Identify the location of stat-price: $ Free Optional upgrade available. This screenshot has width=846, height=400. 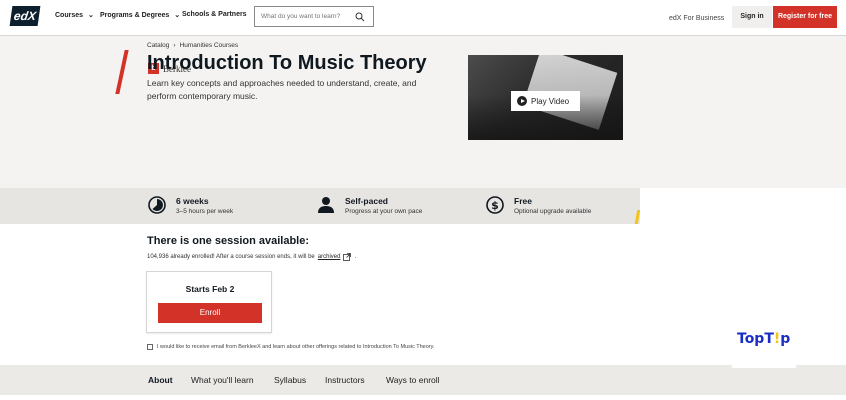
(538, 205).